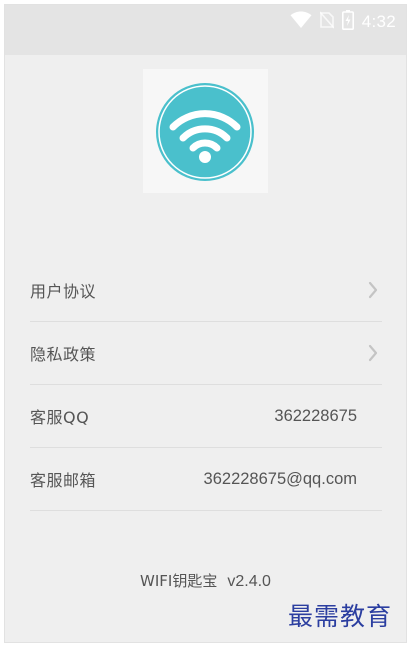 This screenshot has width=413, height=647. I want to click on email-address: 362228675@qq.com, so click(280, 478).